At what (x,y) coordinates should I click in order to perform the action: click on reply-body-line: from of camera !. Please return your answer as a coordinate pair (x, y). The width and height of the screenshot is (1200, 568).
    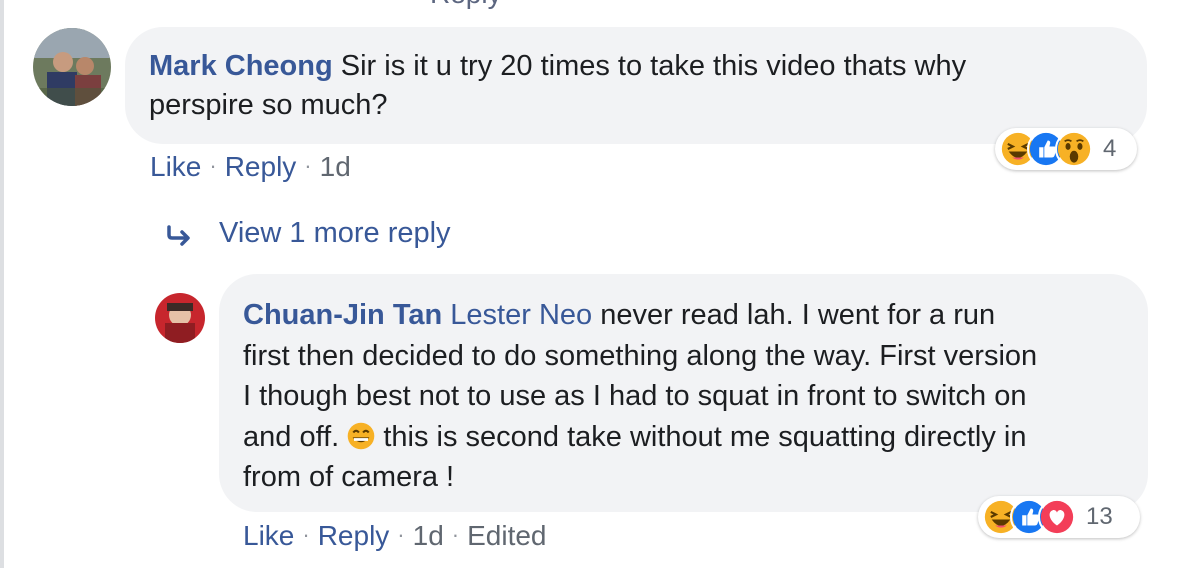
    Looking at the image, I should click on (349, 477).